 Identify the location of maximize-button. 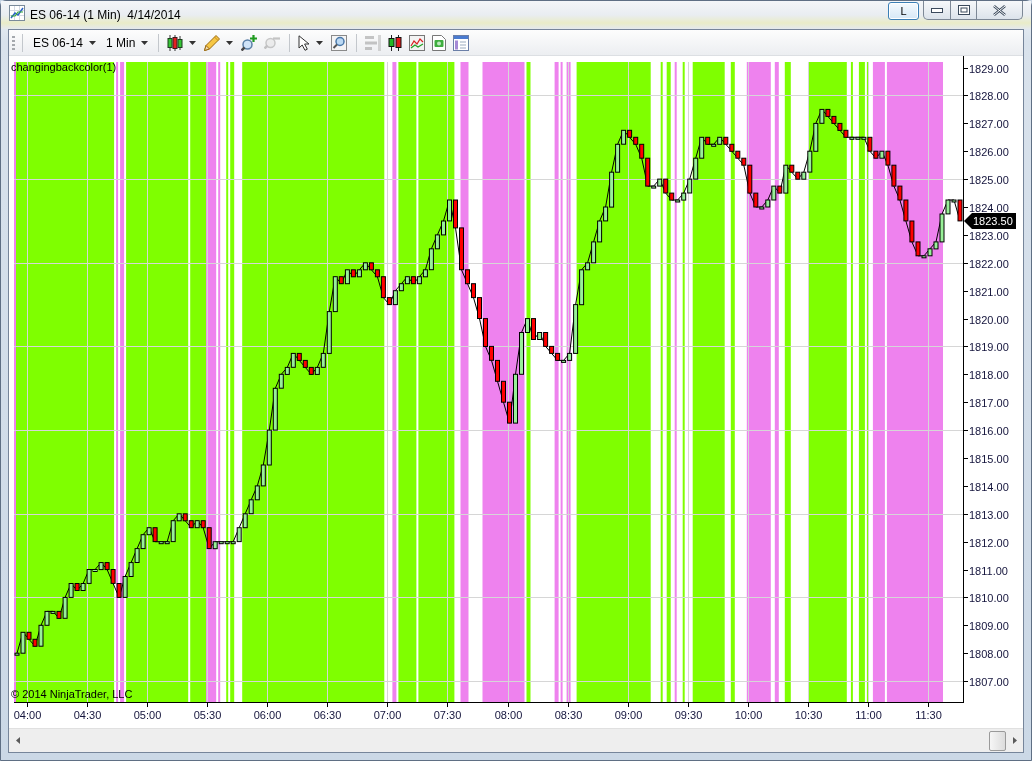
(964, 10).